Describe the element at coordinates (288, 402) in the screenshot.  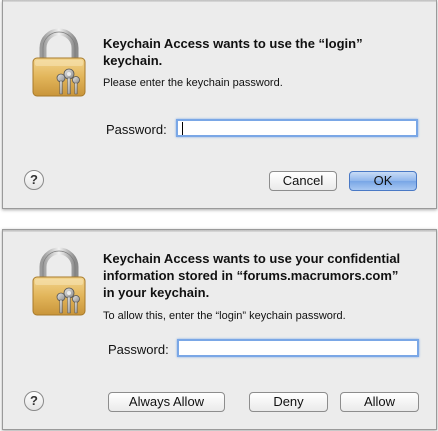
I see `deny-button: Deny` at that location.